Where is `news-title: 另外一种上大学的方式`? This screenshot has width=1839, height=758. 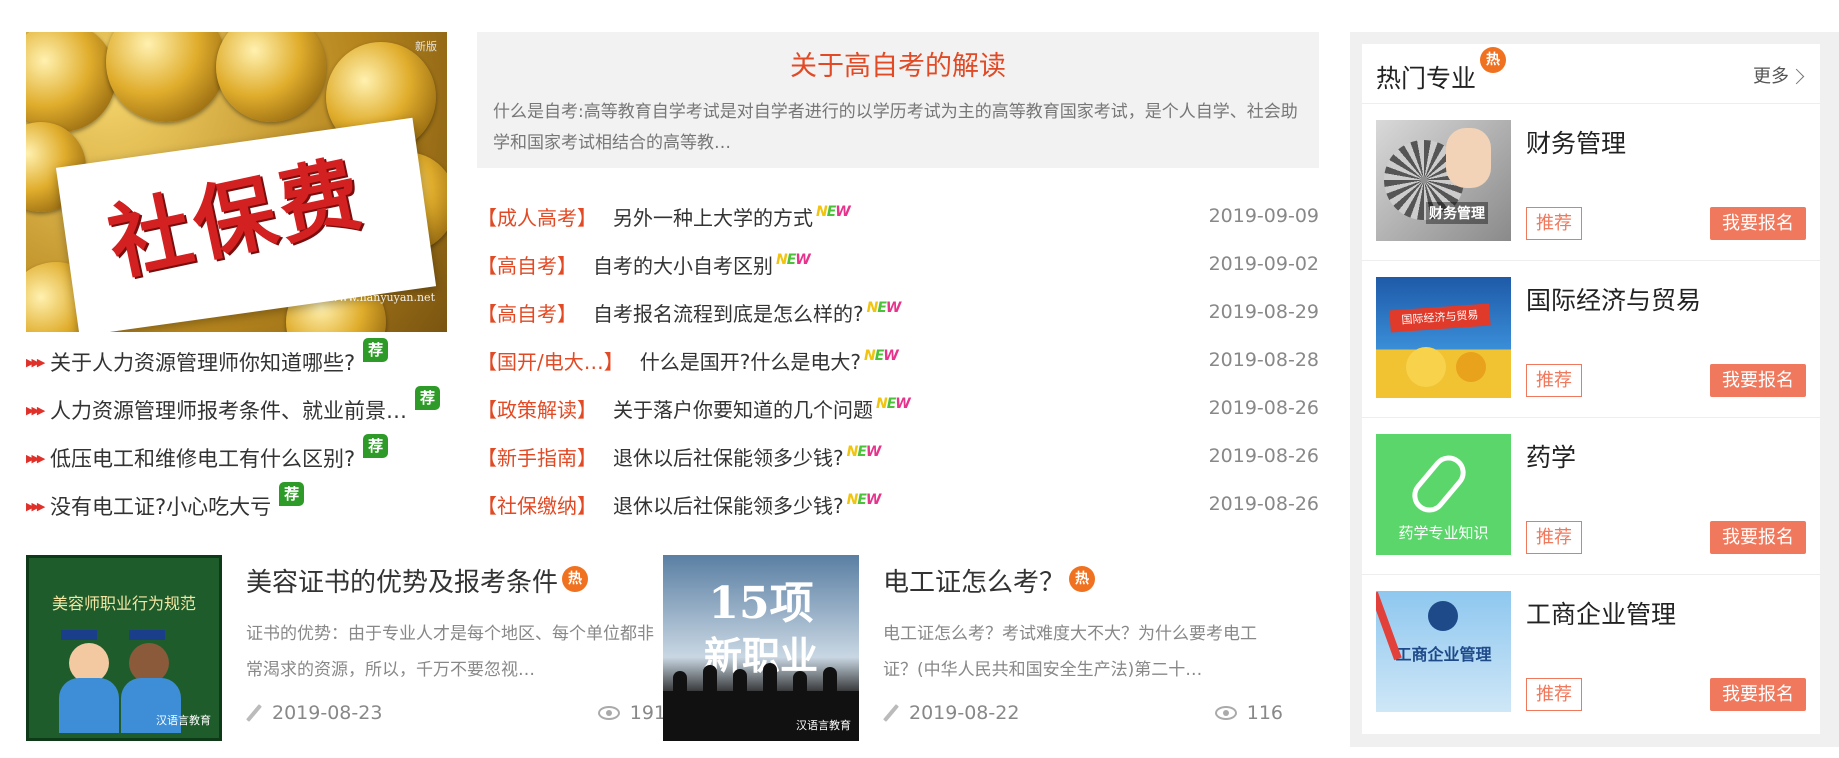
news-title: 另外一种上大学的方式 is located at coordinates (713, 216).